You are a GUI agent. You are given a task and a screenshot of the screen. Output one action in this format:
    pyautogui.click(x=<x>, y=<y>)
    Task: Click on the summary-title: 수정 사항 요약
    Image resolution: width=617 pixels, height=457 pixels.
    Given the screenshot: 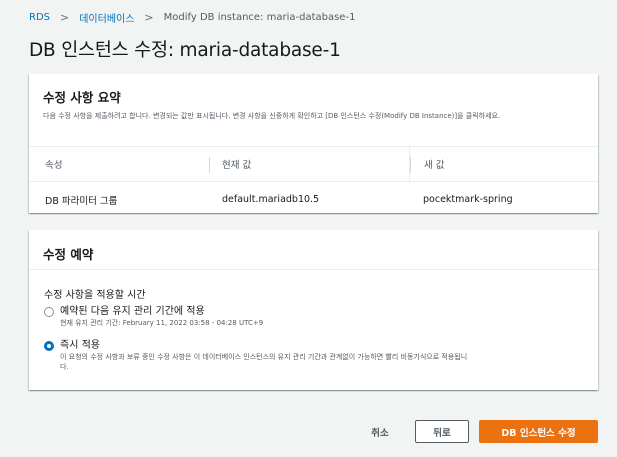 What is the action you would take?
    pyautogui.click(x=82, y=97)
    